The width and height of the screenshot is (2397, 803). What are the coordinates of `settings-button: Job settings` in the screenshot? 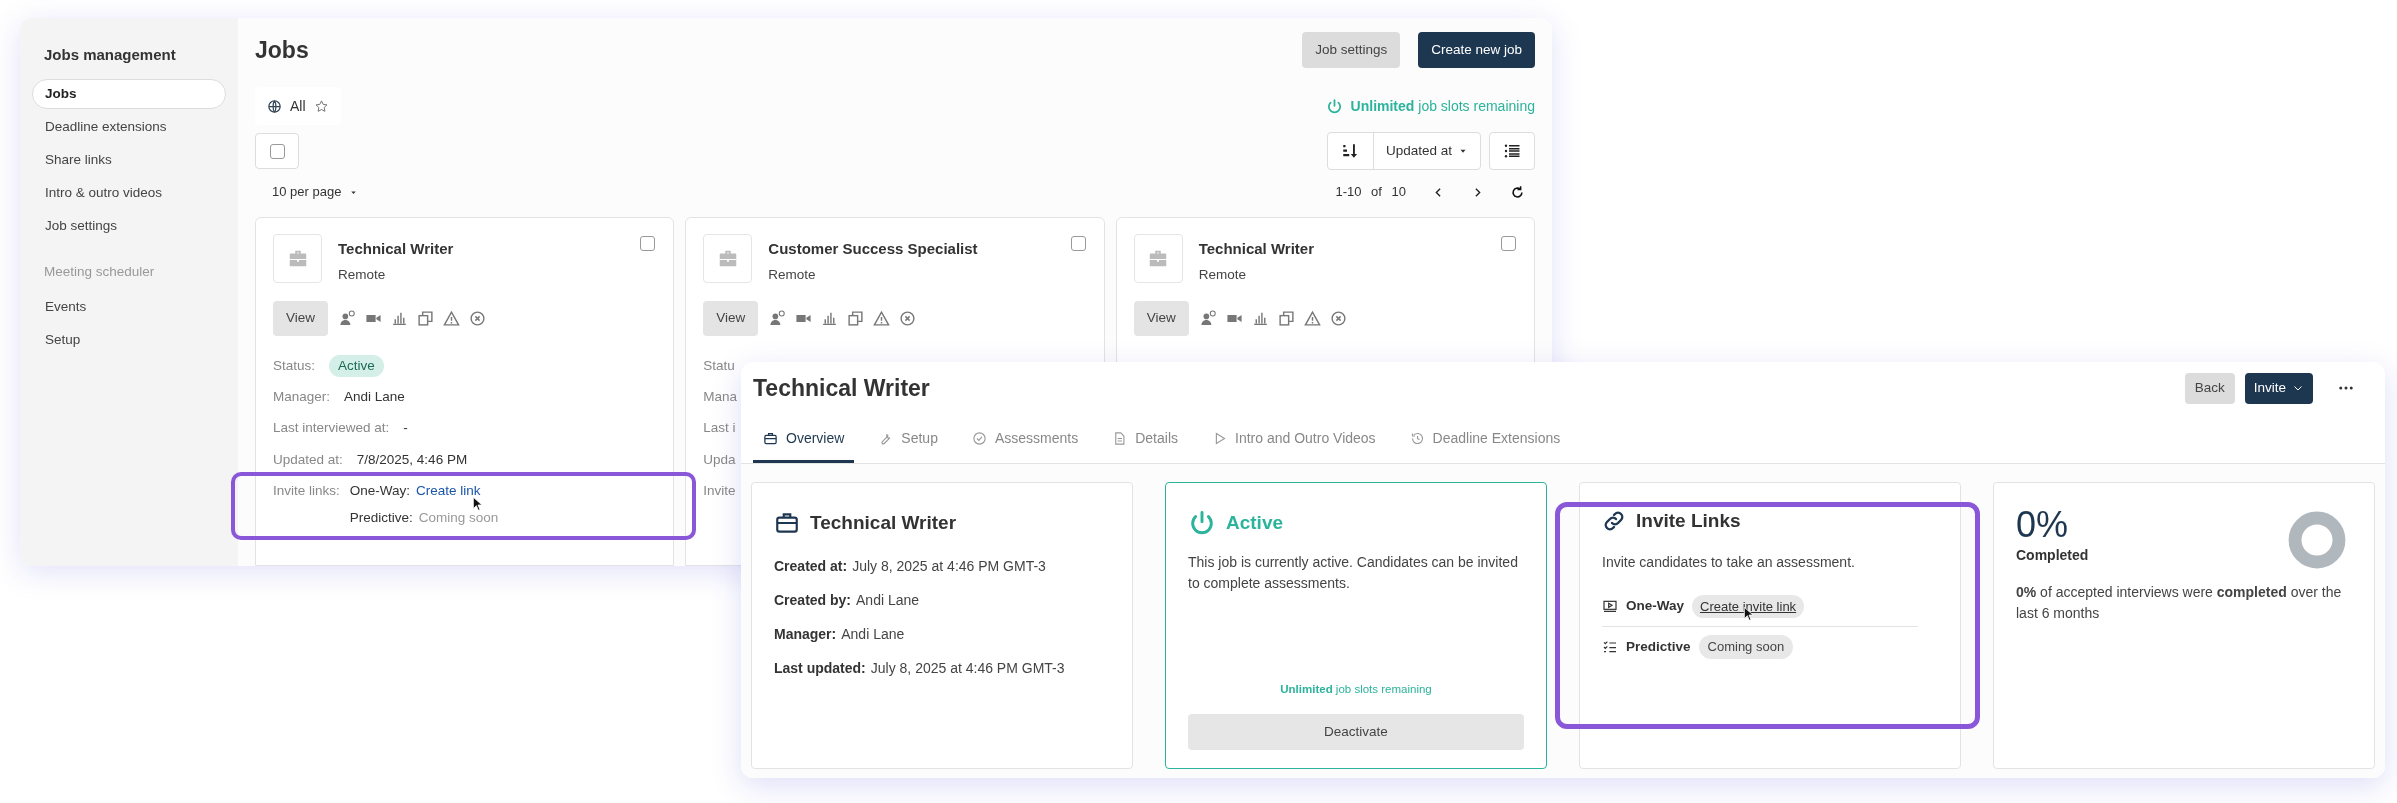 It's located at (1351, 50).